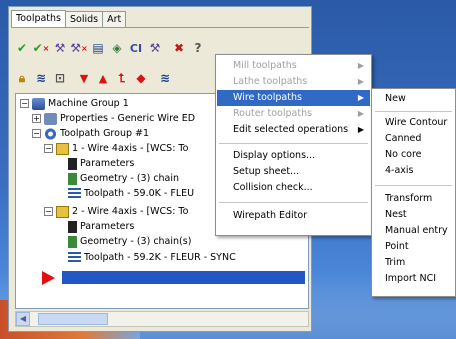 Image resolution: width=456 pixels, height=339 pixels. Describe the element at coordinates (116, 148) in the screenshot. I see `tree-operation-1: −1 - Wire 4axis - [WCS: To` at that location.